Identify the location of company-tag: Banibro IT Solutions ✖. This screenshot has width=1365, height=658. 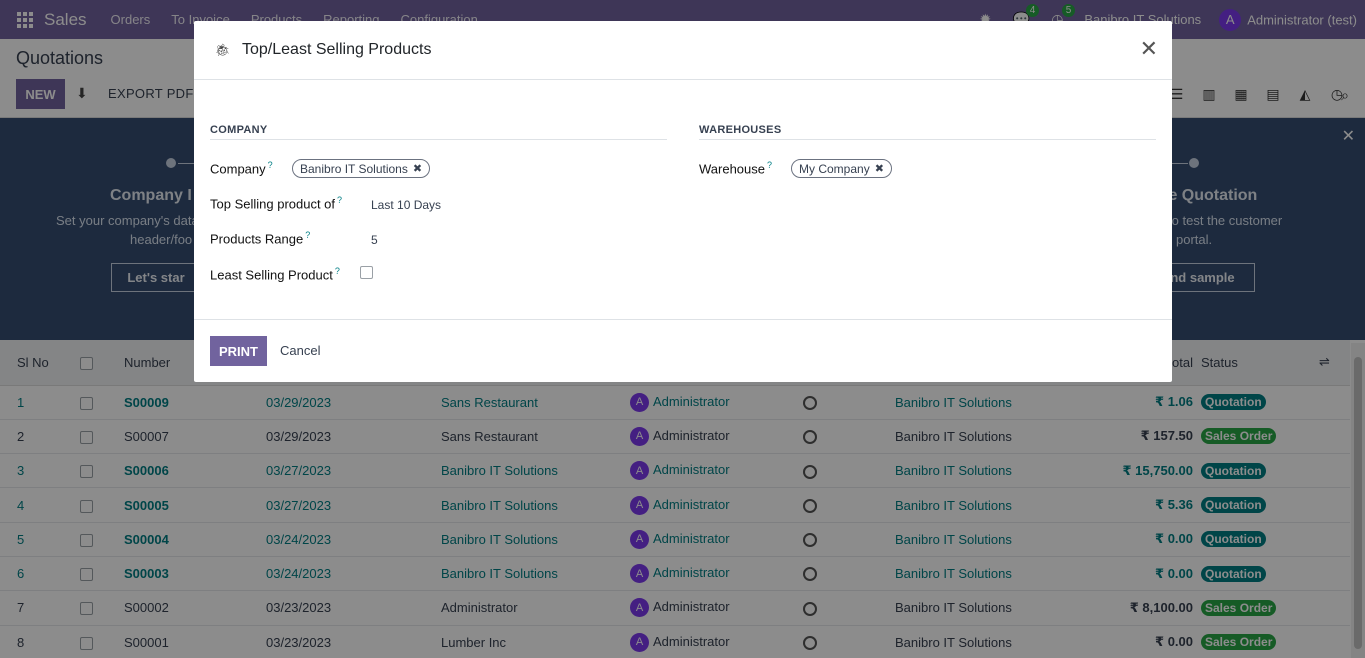
(361, 168).